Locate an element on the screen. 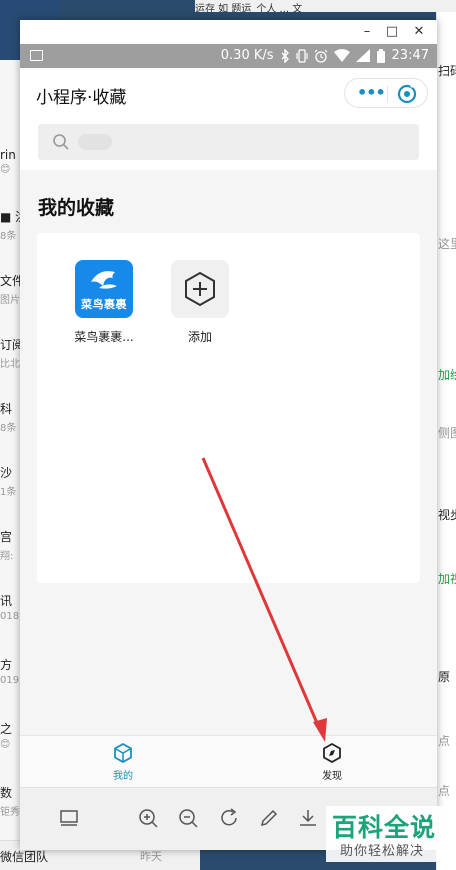 The image size is (456, 870). battery-icon is located at coordinates (380, 55).